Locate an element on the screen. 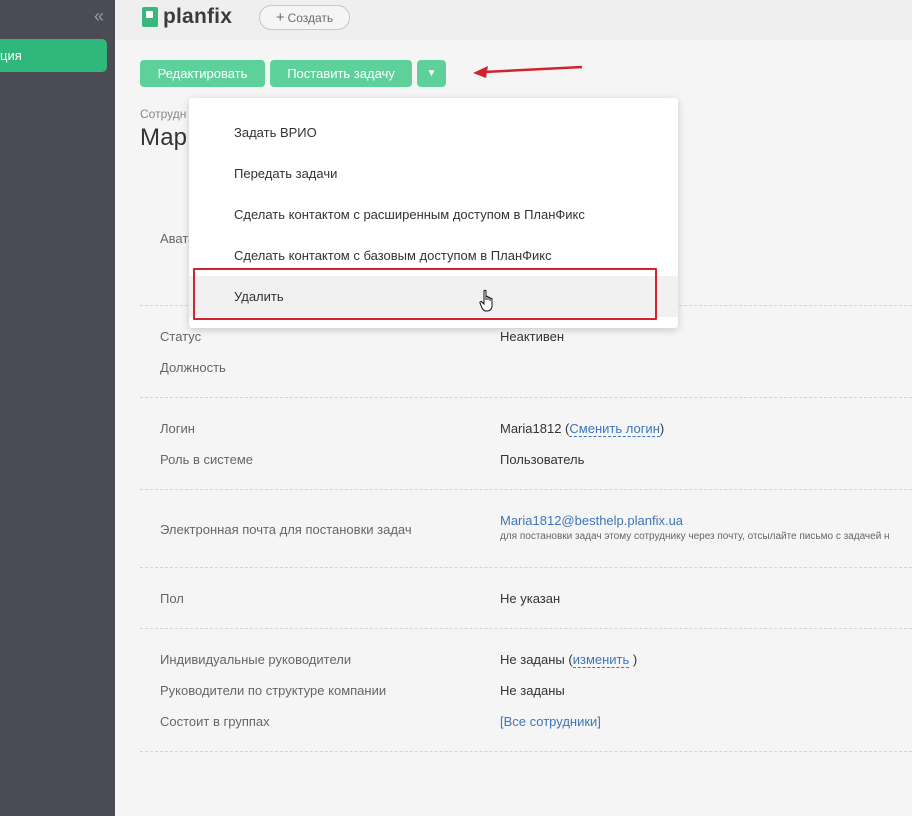  hand-cursor-icon is located at coordinates (486, 300).